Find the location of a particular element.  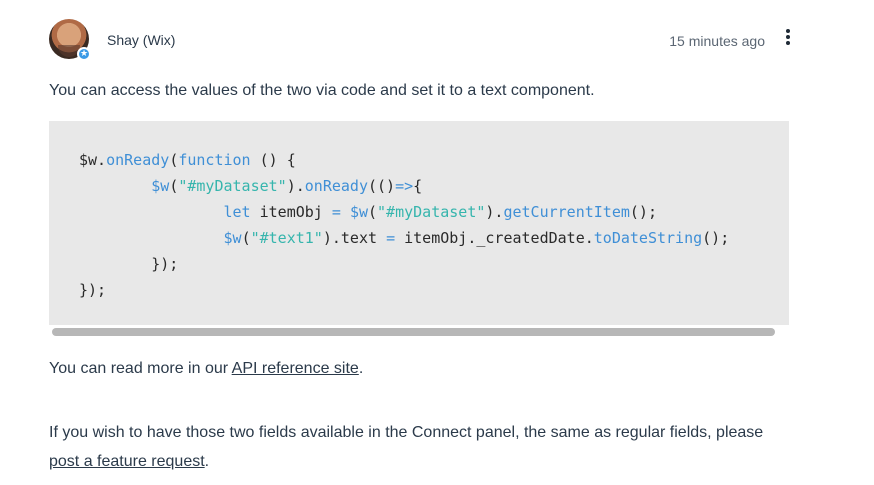

code-line: $w.onReady(function () { is located at coordinates (187, 160).